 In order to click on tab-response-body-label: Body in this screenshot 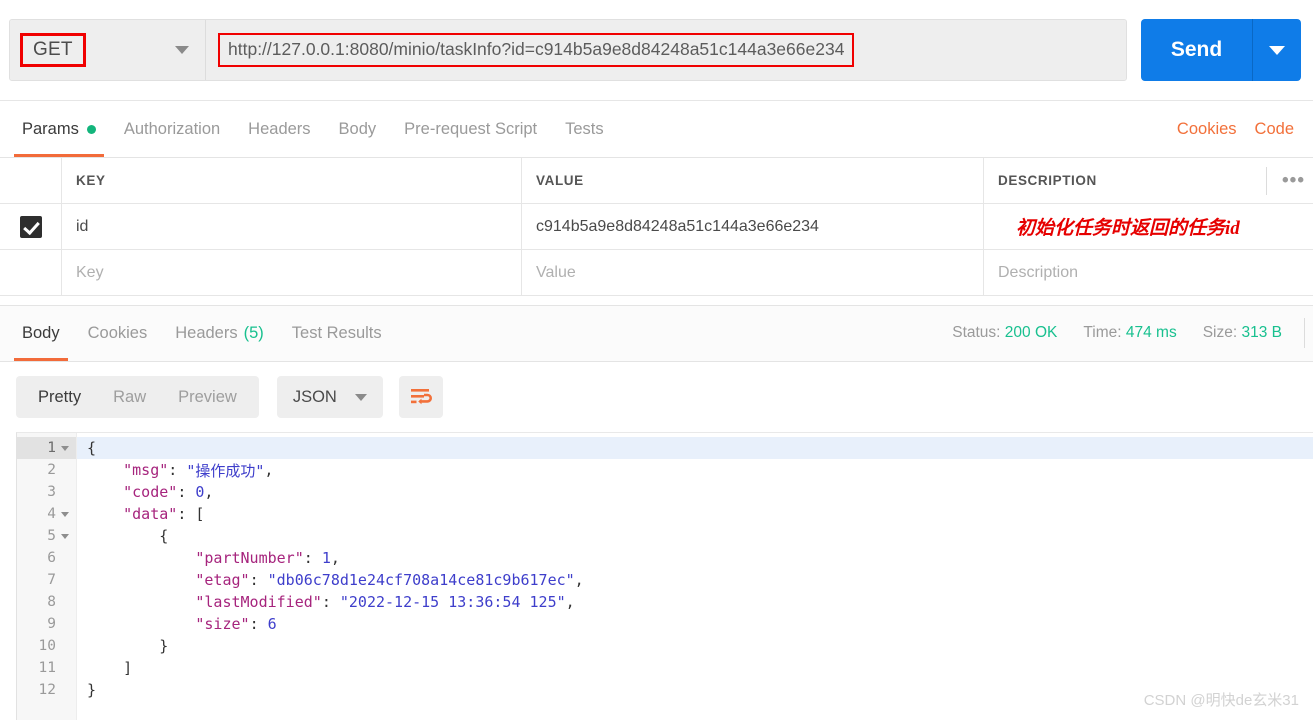, I will do `click(41, 332)`.